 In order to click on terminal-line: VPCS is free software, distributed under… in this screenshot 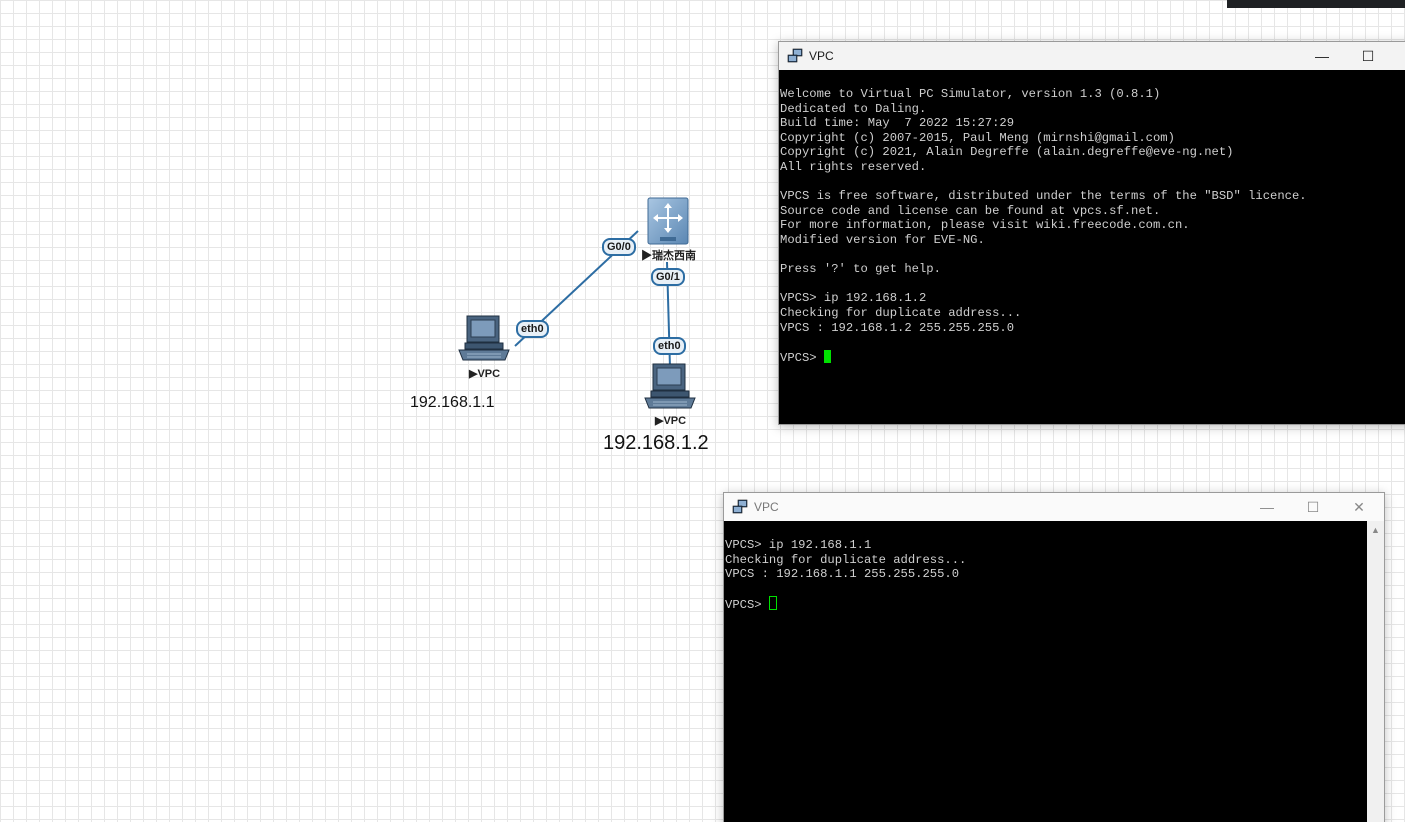, I will do `click(1043, 196)`.